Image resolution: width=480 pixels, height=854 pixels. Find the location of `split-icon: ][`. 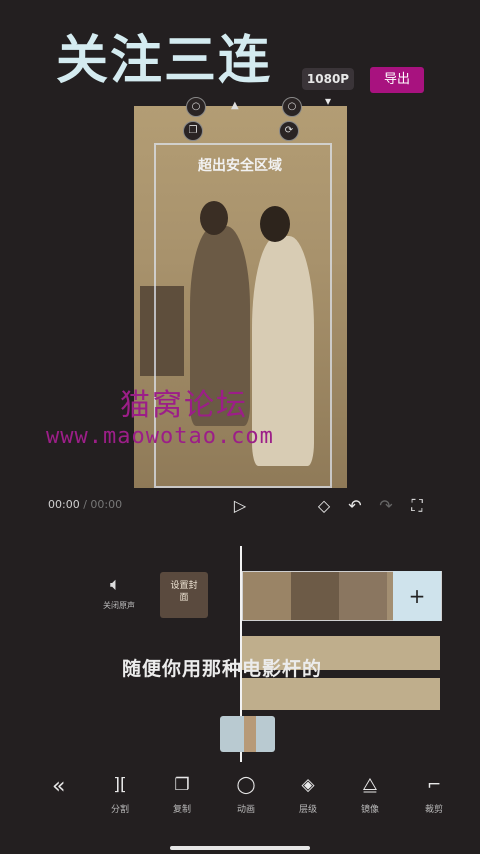

split-icon: ][ is located at coordinates (120, 785).